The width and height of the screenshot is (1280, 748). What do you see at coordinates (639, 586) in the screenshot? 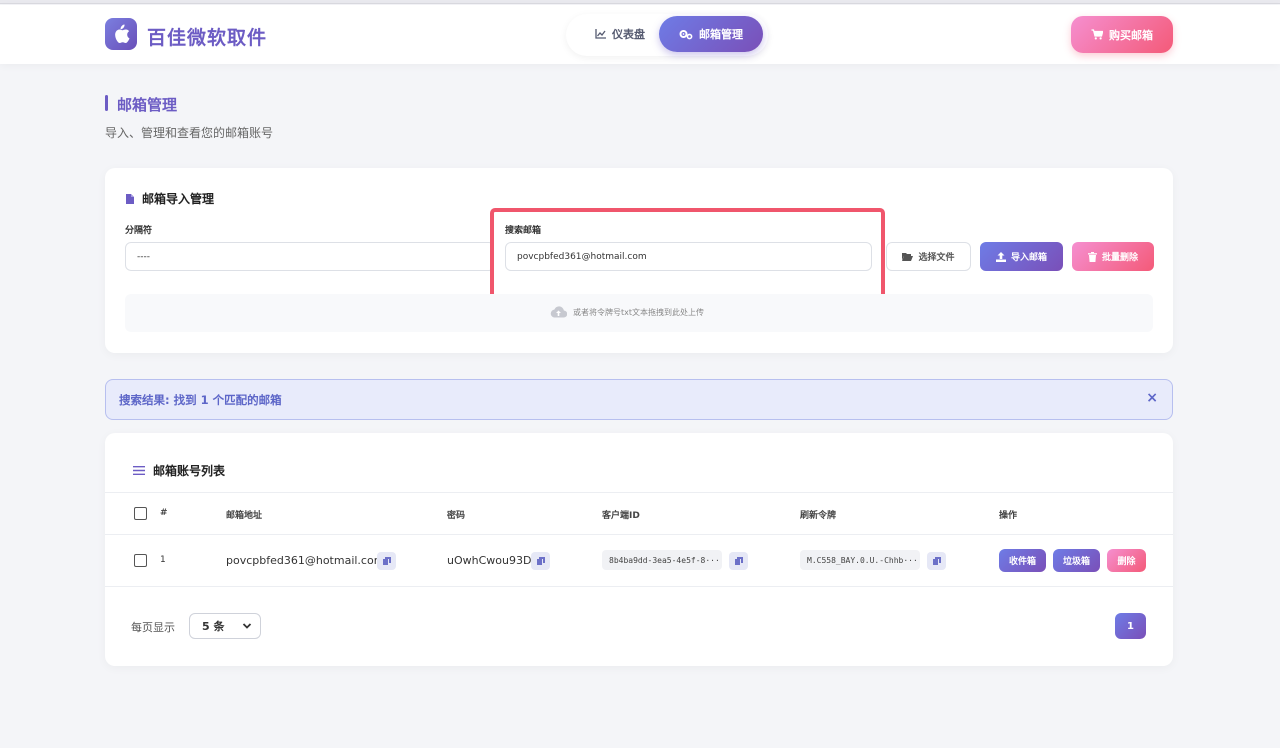
I see `row-divider` at bounding box center [639, 586].